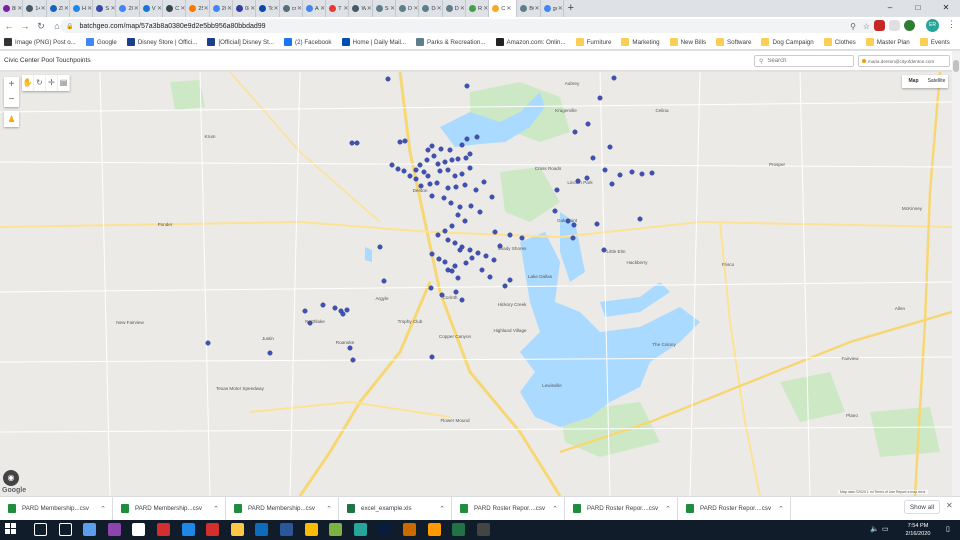  Describe the element at coordinates (408, 8) in the screenshot. I see `browser-tab: Dent✕` at that location.